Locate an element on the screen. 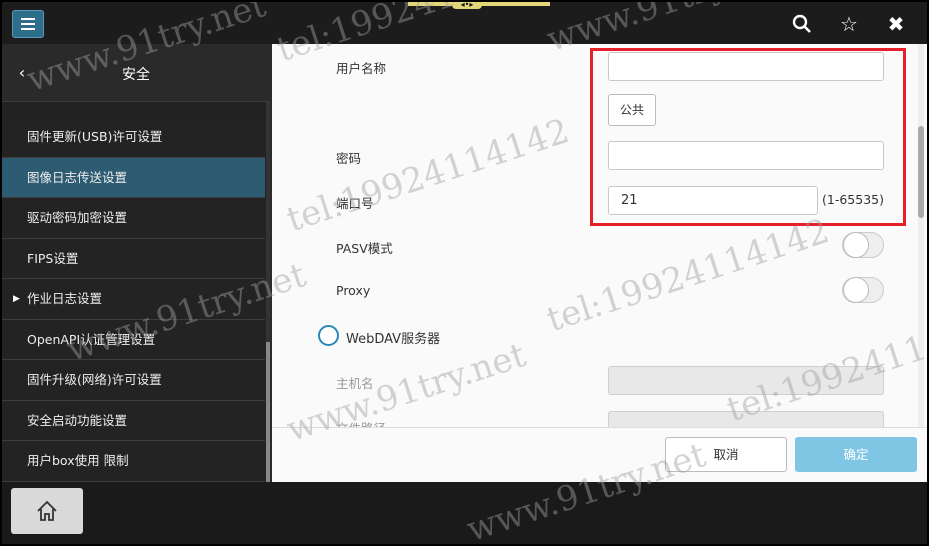 This screenshot has width=929, height=546. sidebar-item-secure-boot: 安全启动功能设置 is located at coordinates (133, 420).